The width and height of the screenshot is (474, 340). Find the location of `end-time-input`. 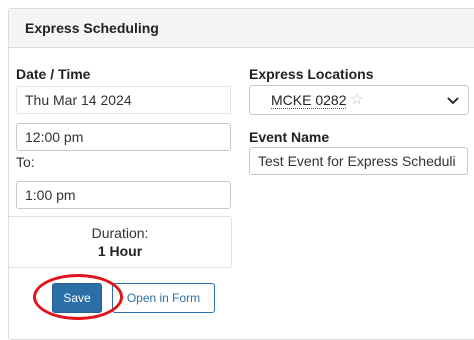

end-time-input is located at coordinates (123, 195).